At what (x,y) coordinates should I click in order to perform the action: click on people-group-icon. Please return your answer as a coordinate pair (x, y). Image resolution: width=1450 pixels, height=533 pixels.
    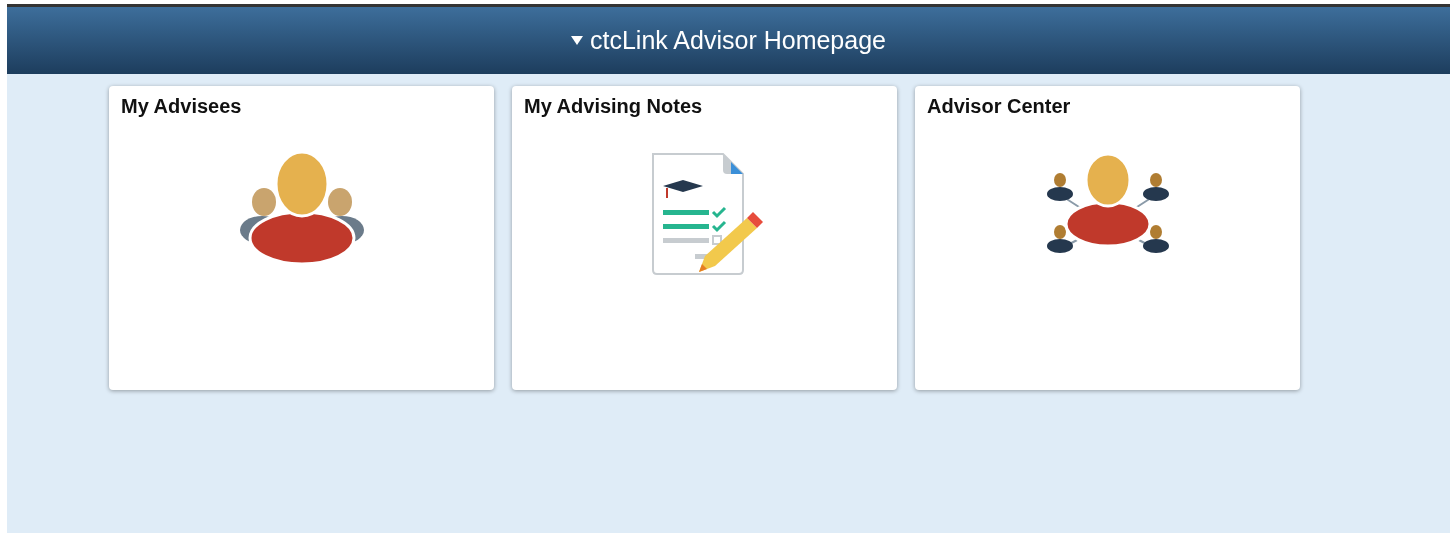
    Looking at the image, I should click on (301, 208).